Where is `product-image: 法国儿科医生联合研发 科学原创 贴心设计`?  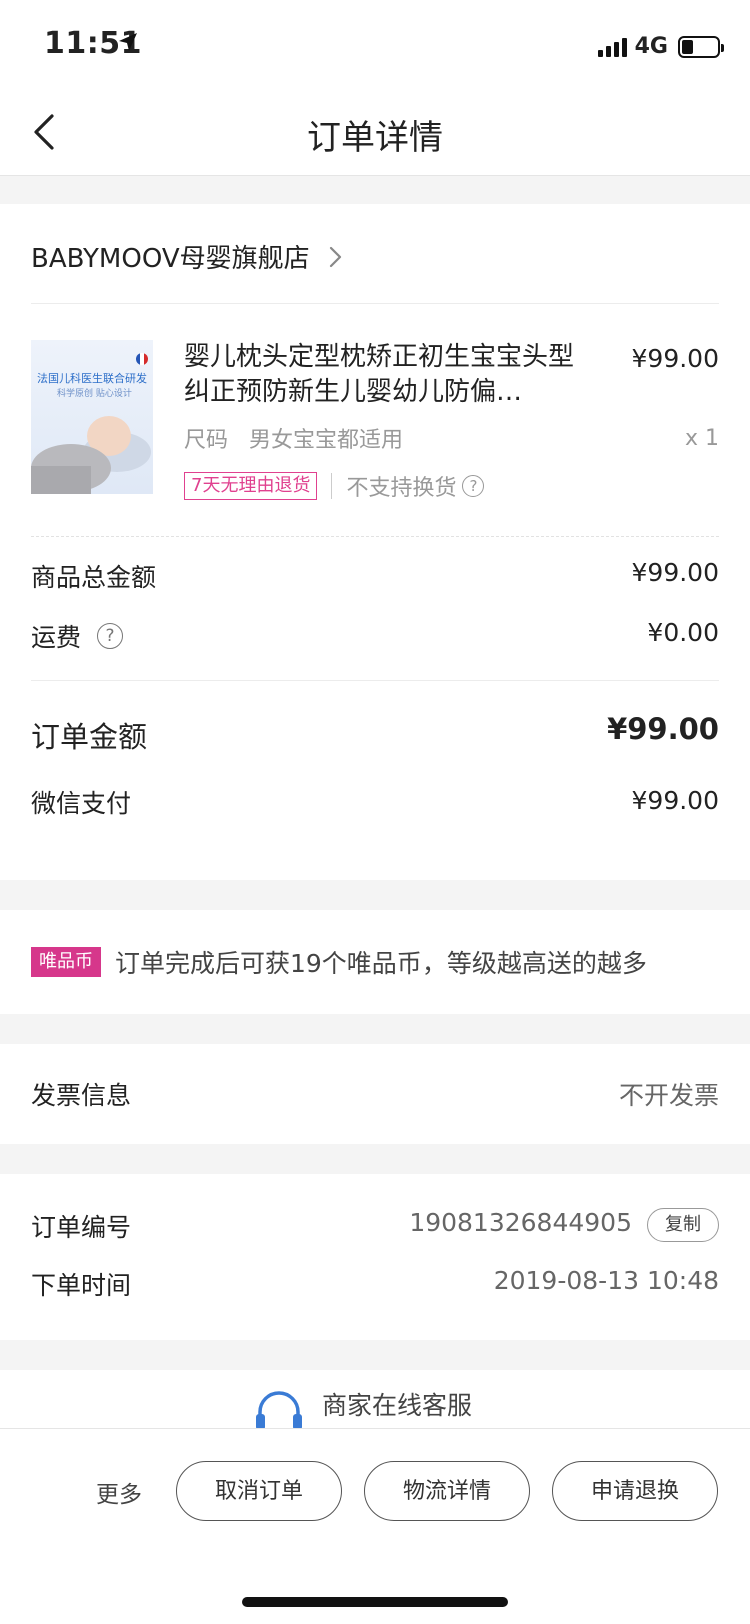
product-image: 法国儿科医生联合研发 科学原创 贴心设计 is located at coordinates (92, 417).